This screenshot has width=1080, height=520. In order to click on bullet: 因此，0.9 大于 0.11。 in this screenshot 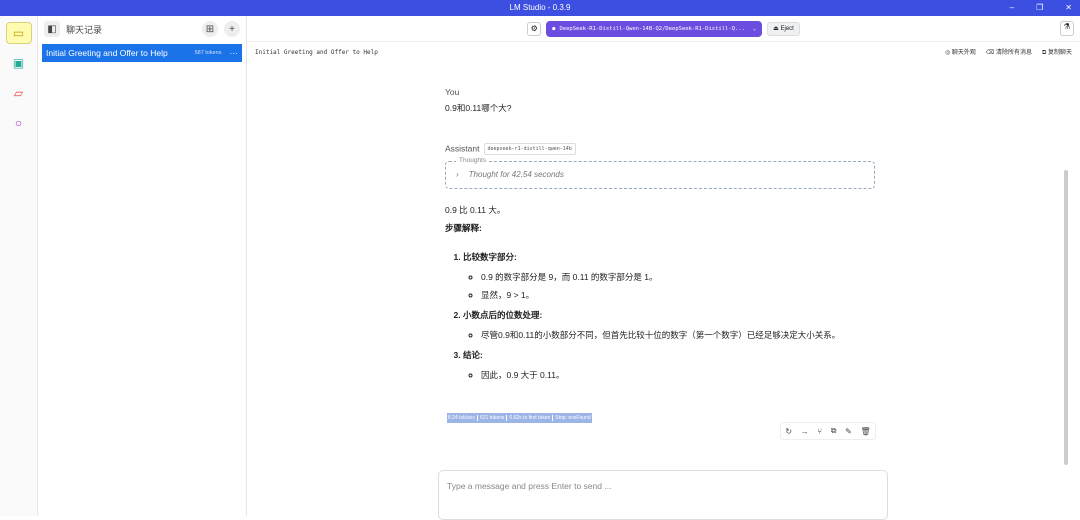, I will do `click(678, 375)`.